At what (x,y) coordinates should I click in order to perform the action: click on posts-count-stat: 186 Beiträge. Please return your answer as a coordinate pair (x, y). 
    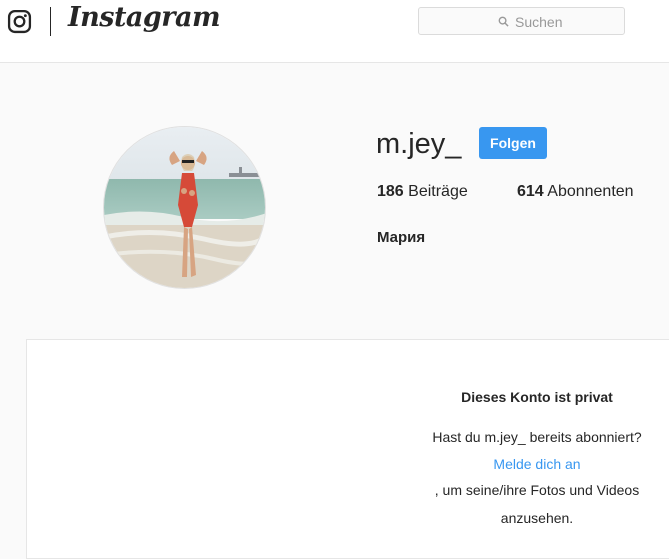
    Looking at the image, I should click on (422, 192).